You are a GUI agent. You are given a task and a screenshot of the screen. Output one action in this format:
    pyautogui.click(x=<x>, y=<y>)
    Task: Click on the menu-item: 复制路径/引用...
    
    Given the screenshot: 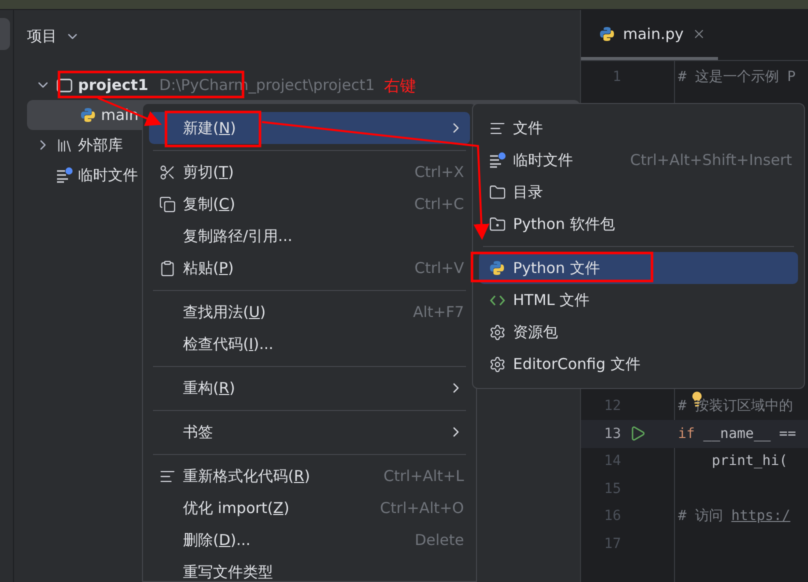 What is the action you would take?
    pyautogui.click(x=309, y=236)
    